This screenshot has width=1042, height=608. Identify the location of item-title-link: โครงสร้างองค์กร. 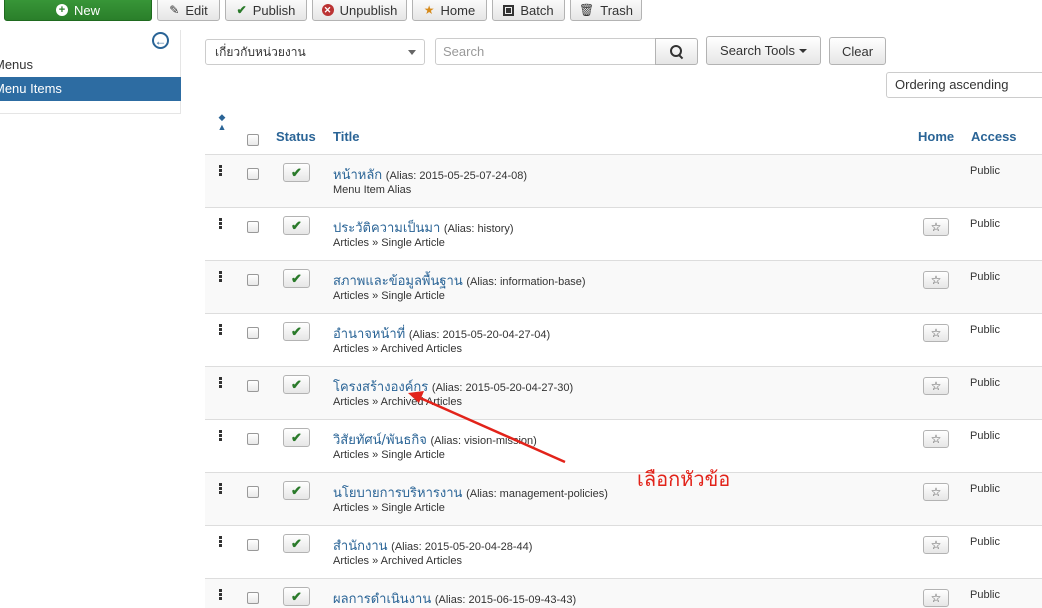
(380, 387).